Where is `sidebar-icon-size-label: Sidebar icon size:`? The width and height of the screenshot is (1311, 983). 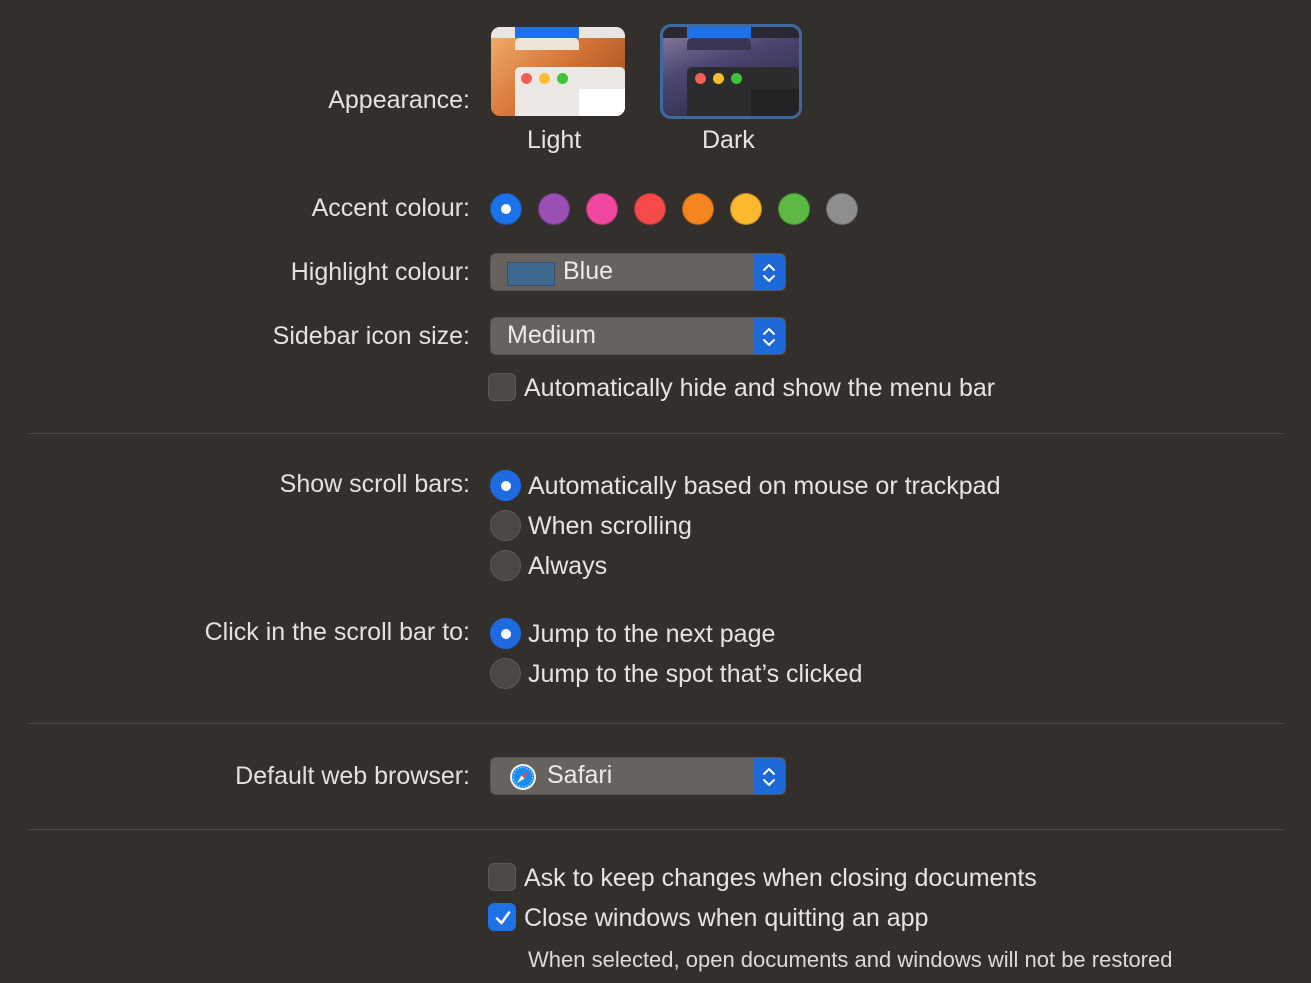
sidebar-icon-size-label: Sidebar icon size: is located at coordinates (371, 336).